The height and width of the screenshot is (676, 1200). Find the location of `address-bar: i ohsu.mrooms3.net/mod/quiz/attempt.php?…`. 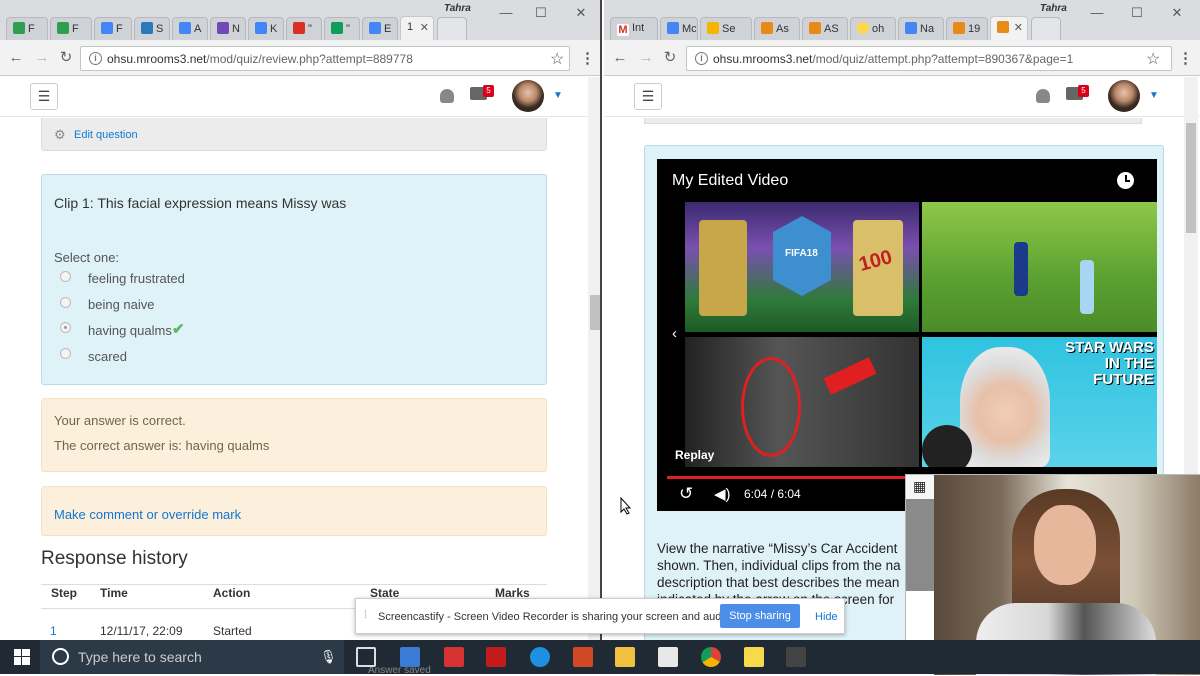

address-bar: i ohsu.mrooms3.net/mod/quiz/attempt.php?… is located at coordinates (929, 58).